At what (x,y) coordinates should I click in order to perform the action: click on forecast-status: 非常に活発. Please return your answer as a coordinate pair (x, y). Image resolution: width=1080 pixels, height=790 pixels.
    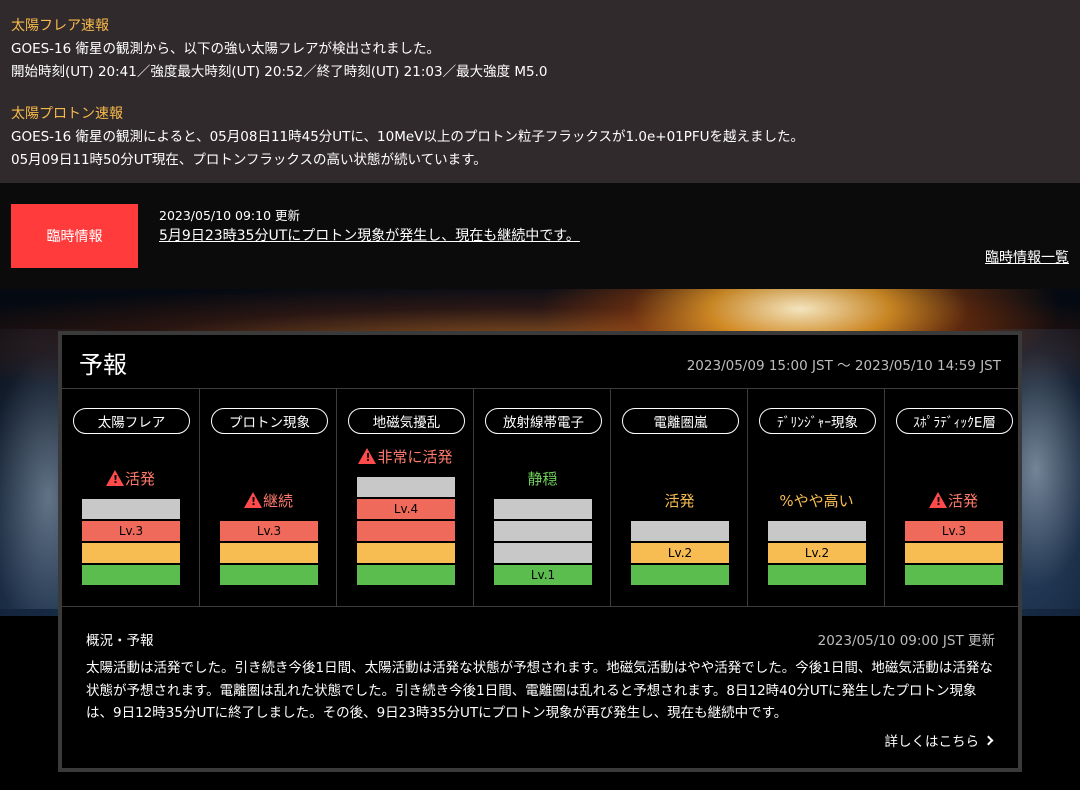
    Looking at the image, I should click on (405, 456).